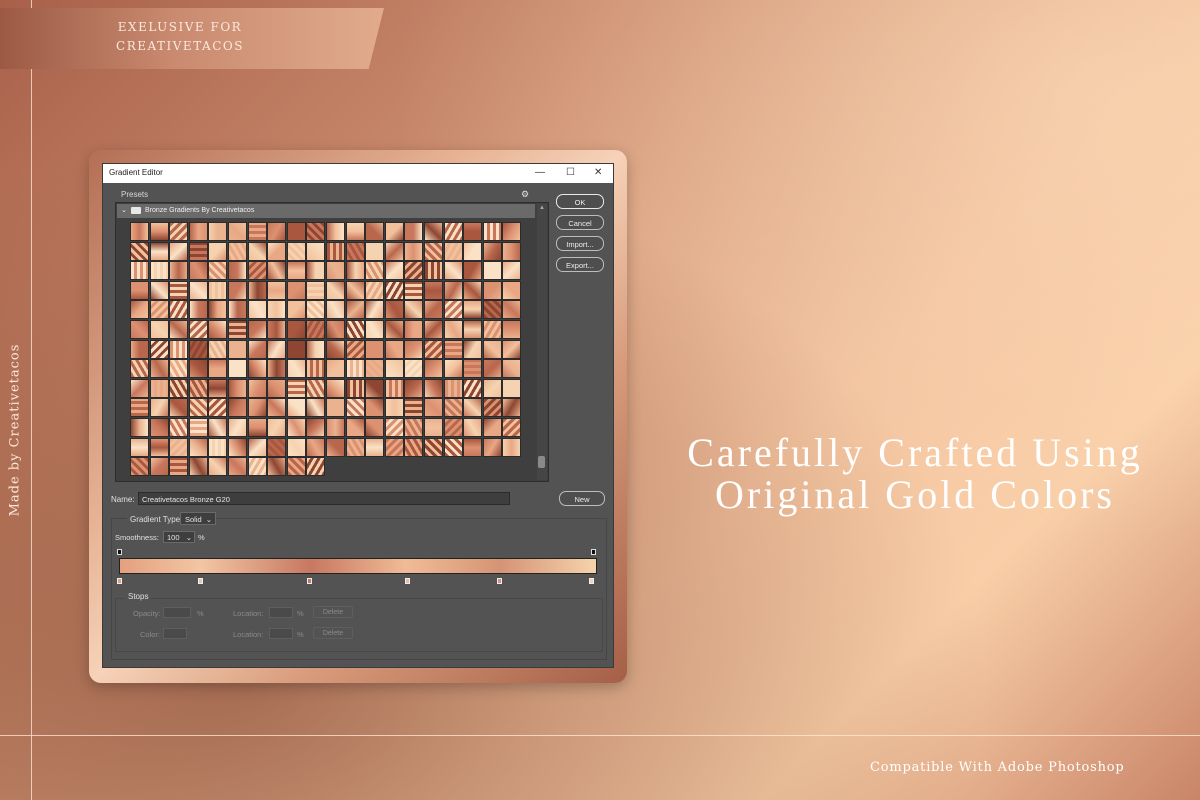  Describe the element at coordinates (580, 201) in the screenshot. I see `ok-button: OK` at that location.